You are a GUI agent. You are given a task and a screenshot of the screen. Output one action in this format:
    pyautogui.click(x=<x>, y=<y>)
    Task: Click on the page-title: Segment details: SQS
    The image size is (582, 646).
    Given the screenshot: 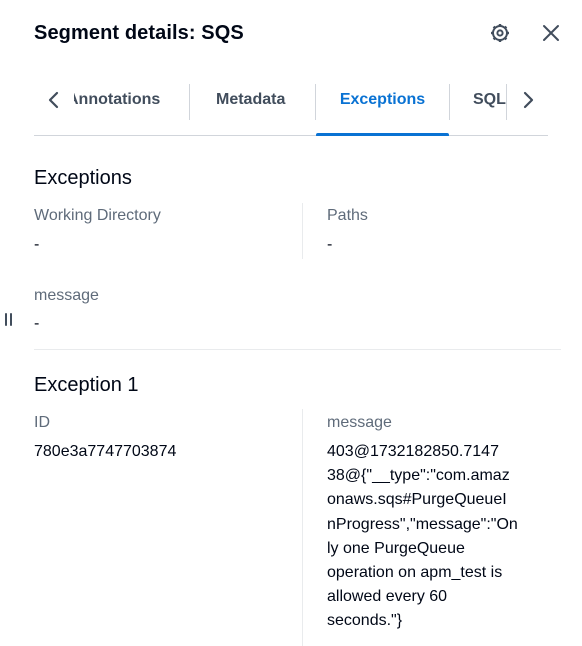 What is the action you would take?
    pyautogui.click(x=139, y=33)
    